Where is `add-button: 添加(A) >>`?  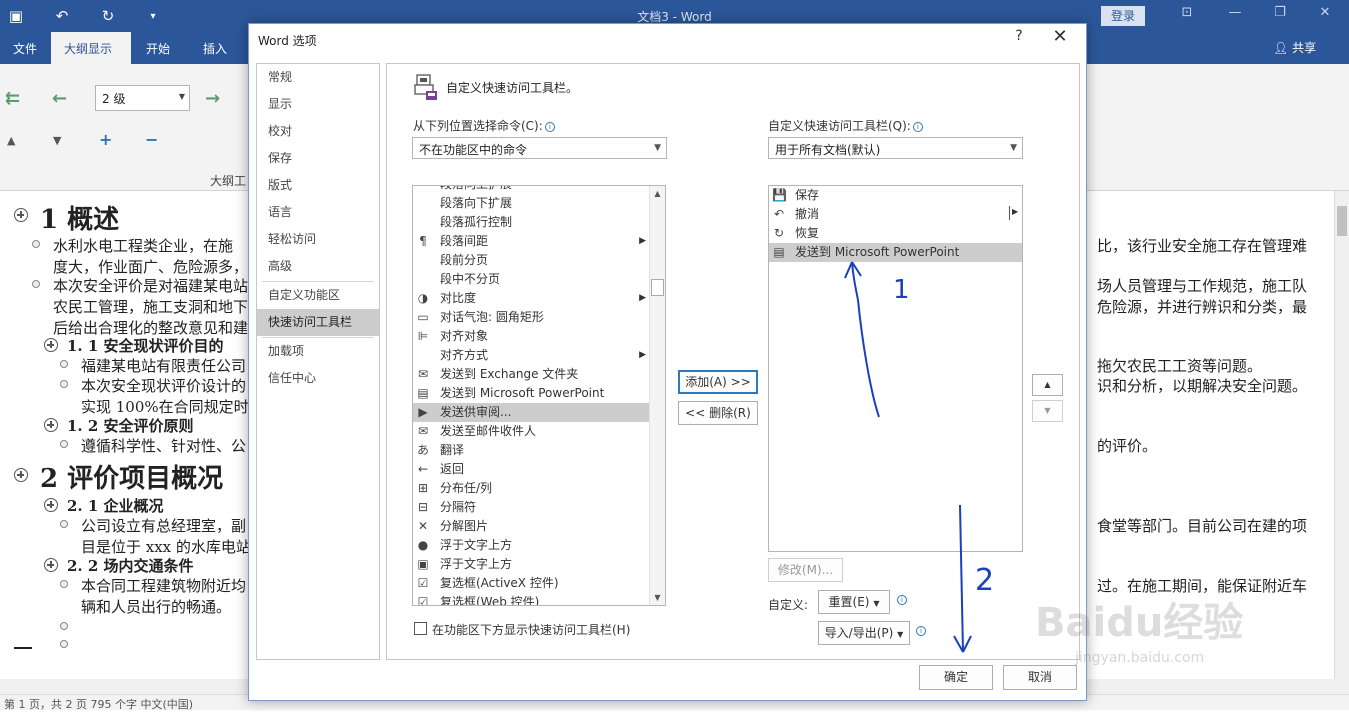 add-button: 添加(A) >> is located at coordinates (718, 382).